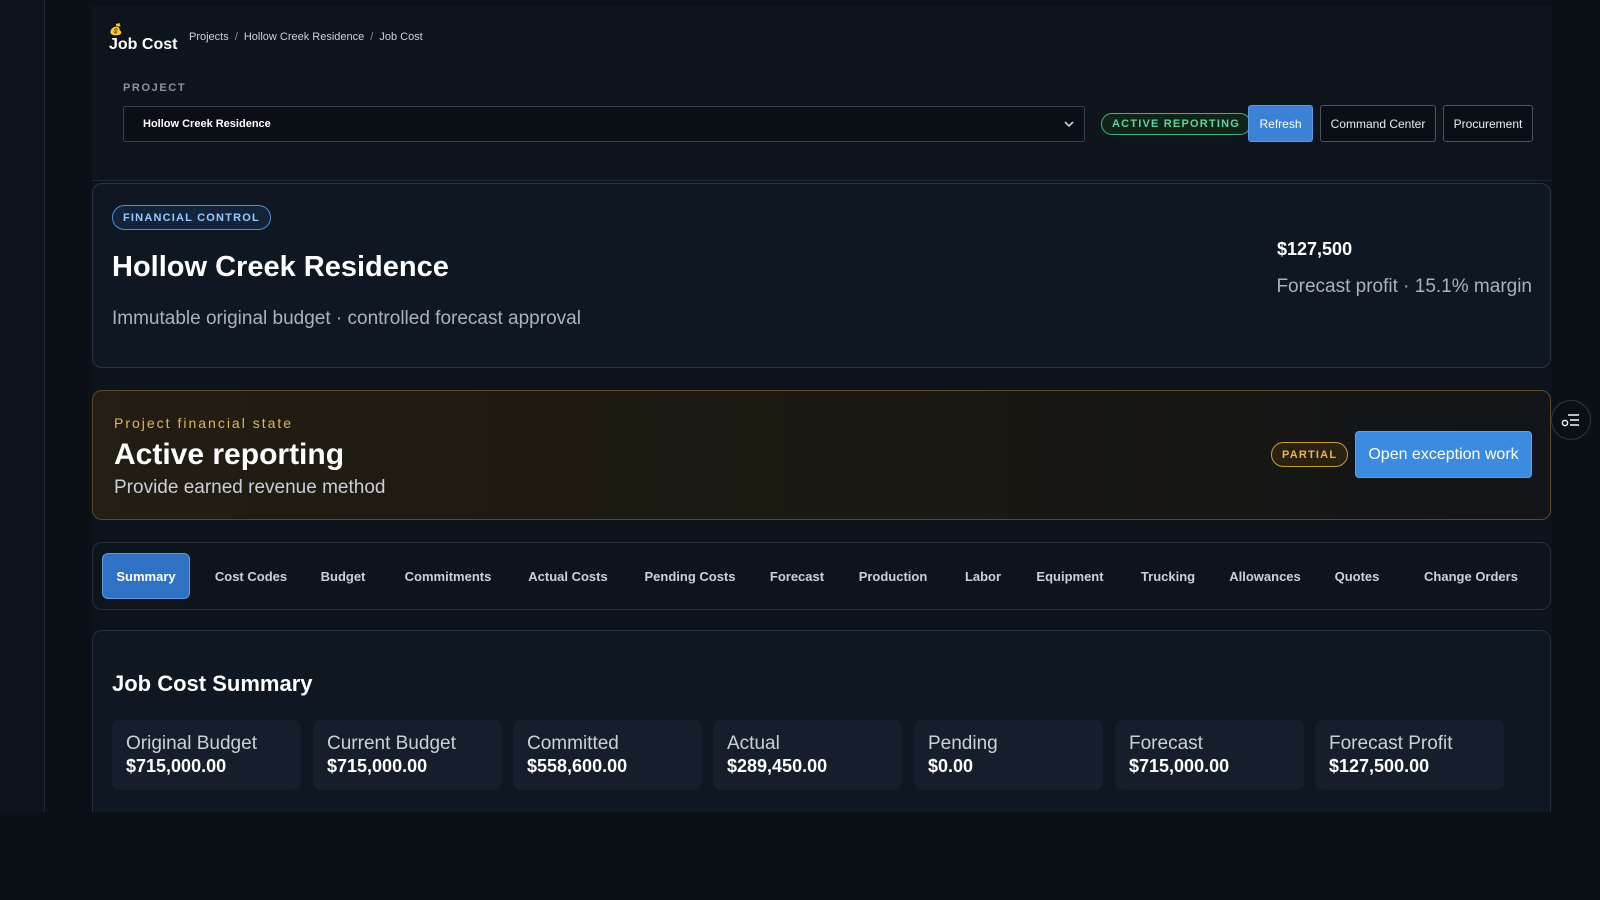  What do you see at coordinates (893, 576) in the screenshot?
I see `tab-production: Production` at bounding box center [893, 576].